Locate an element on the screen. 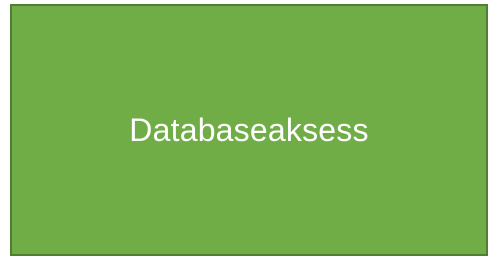  box-label: Databaseaksess is located at coordinates (249, 129).